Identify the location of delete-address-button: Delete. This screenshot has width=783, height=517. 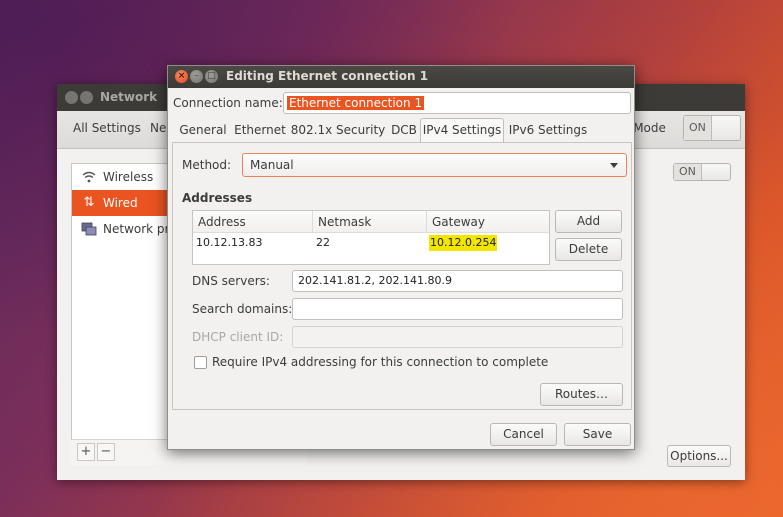
(588, 249).